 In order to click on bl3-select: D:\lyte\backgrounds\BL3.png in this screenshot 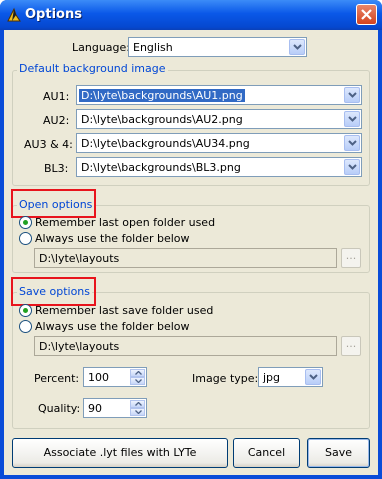, I will do `click(219, 167)`.